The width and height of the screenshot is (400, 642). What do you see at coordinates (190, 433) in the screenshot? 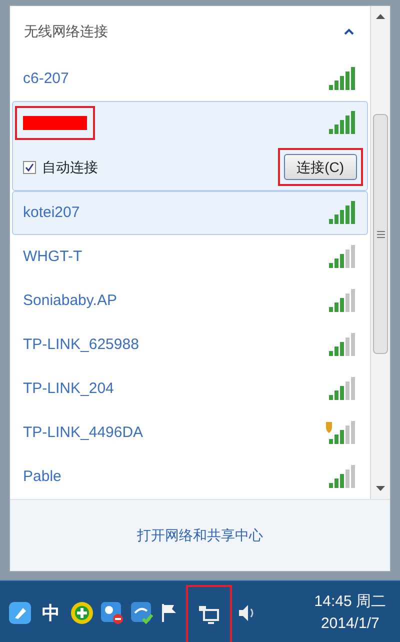
I see `network-item: TP-LINK_4496DA` at bounding box center [190, 433].